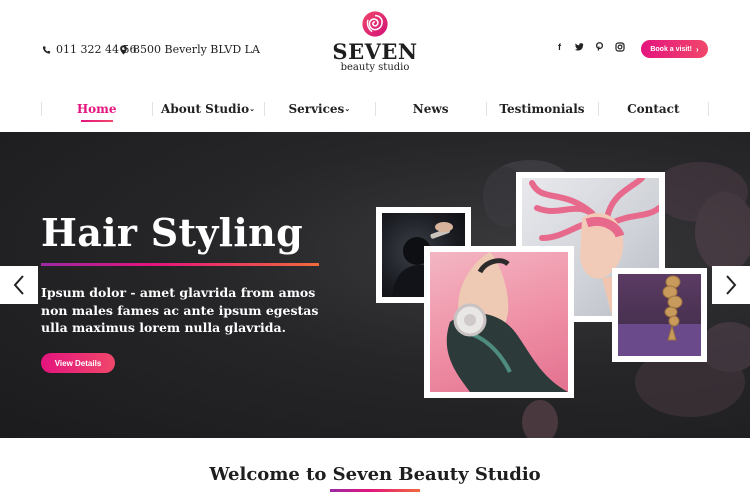  What do you see at coordinates (123, 49) in the screenshot?
I see `map-pin-icon` at bounding box center [123, 49].